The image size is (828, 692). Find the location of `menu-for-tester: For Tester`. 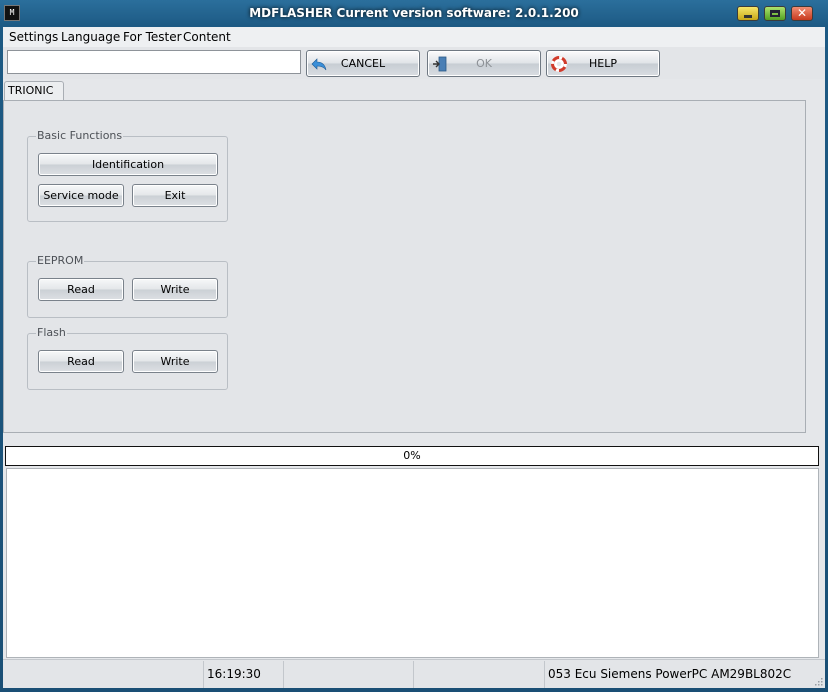

menu-for-tester: For Tester is located at coordinates (152, 37).